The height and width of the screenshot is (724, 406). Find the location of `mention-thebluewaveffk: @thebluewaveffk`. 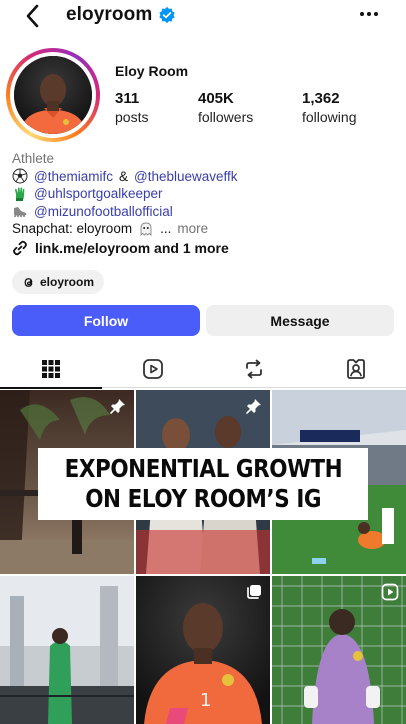

mention-thebluewaveffk: @thebluewaveffk is located at coordinates (186, 177).